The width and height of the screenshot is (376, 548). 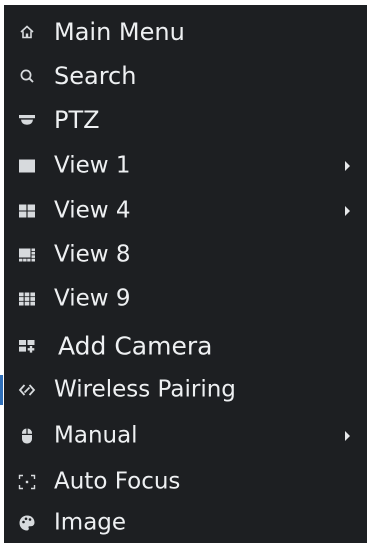 I want to click on home-icon, so click(x=27, y=32).